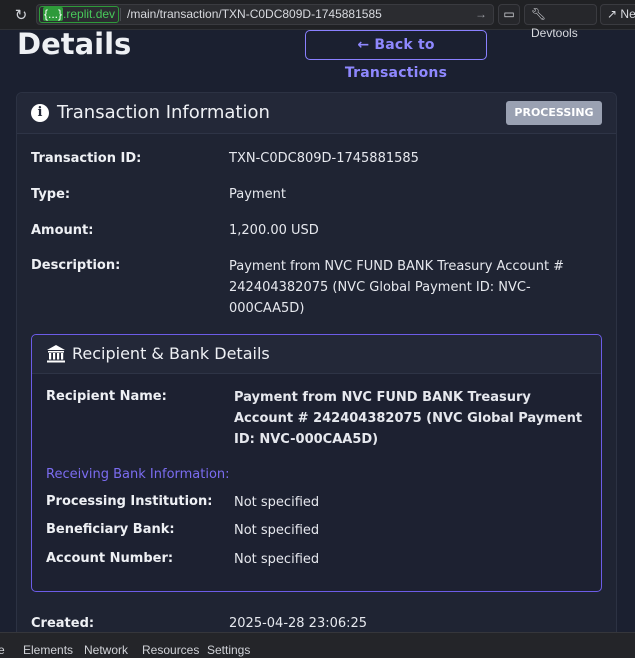 The width and height of the screenshot is (635, 658). I want to click on account-number-value: Not specified, so click(277, 559).